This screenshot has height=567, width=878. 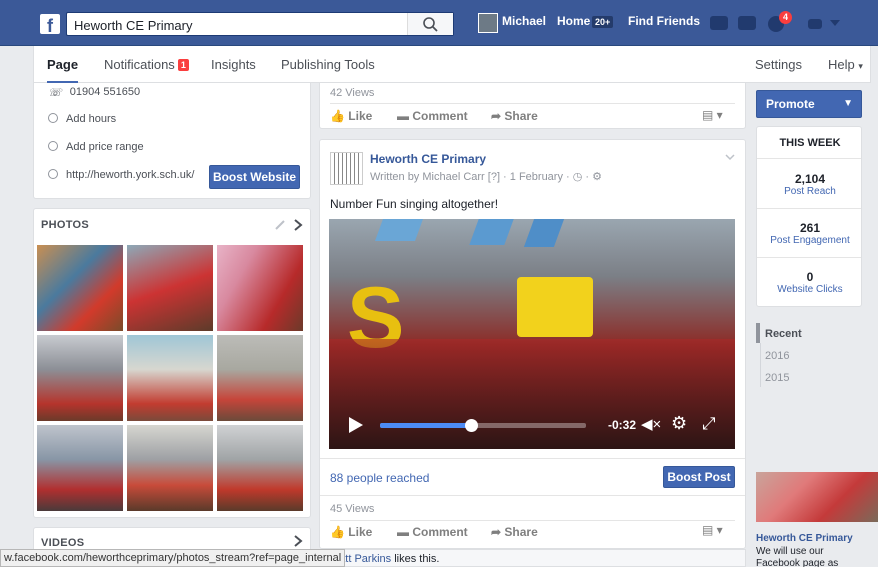 What do you see at coordinates (709, 424) in the screenshot?
I see `fullscreen-icon: ⤢` at bounding box center [709, 424].